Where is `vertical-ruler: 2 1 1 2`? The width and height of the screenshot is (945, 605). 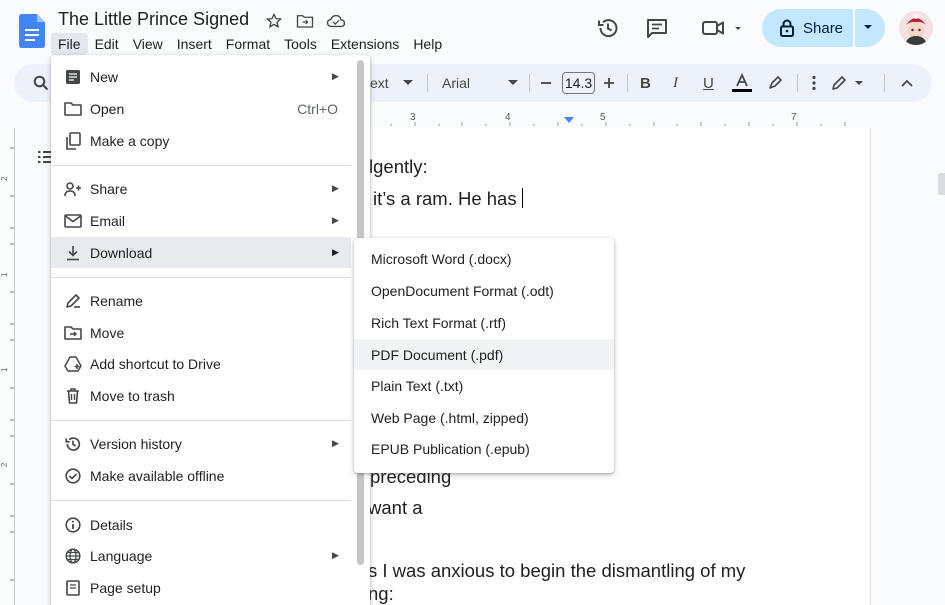 vertical-ruler: 2 1 1 2 is located at coordinates (9, 366).